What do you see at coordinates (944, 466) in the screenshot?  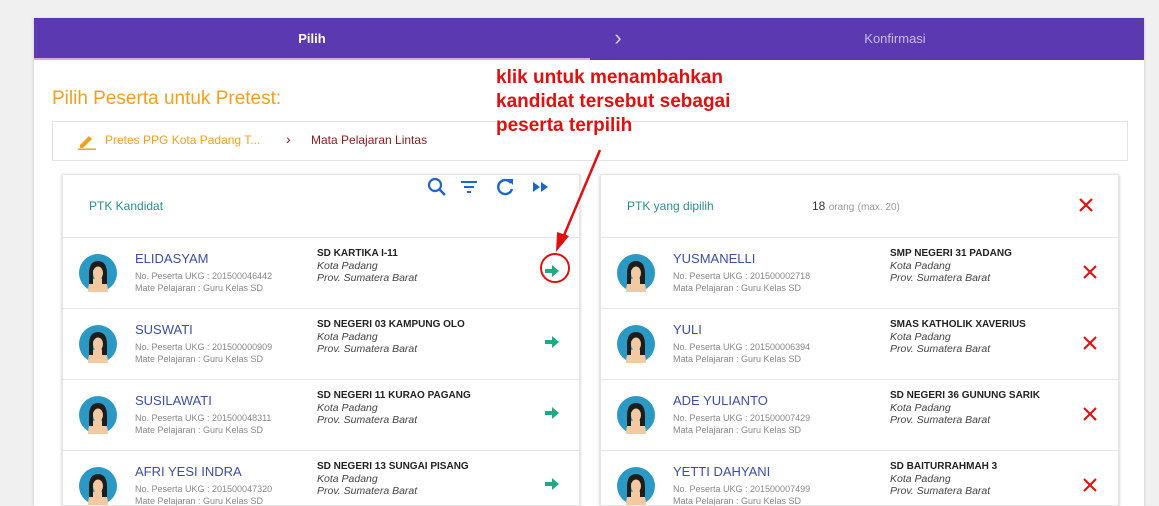 I see `school-name: SD BAITURRAHMAH 3` at bounding box center [944, 466].